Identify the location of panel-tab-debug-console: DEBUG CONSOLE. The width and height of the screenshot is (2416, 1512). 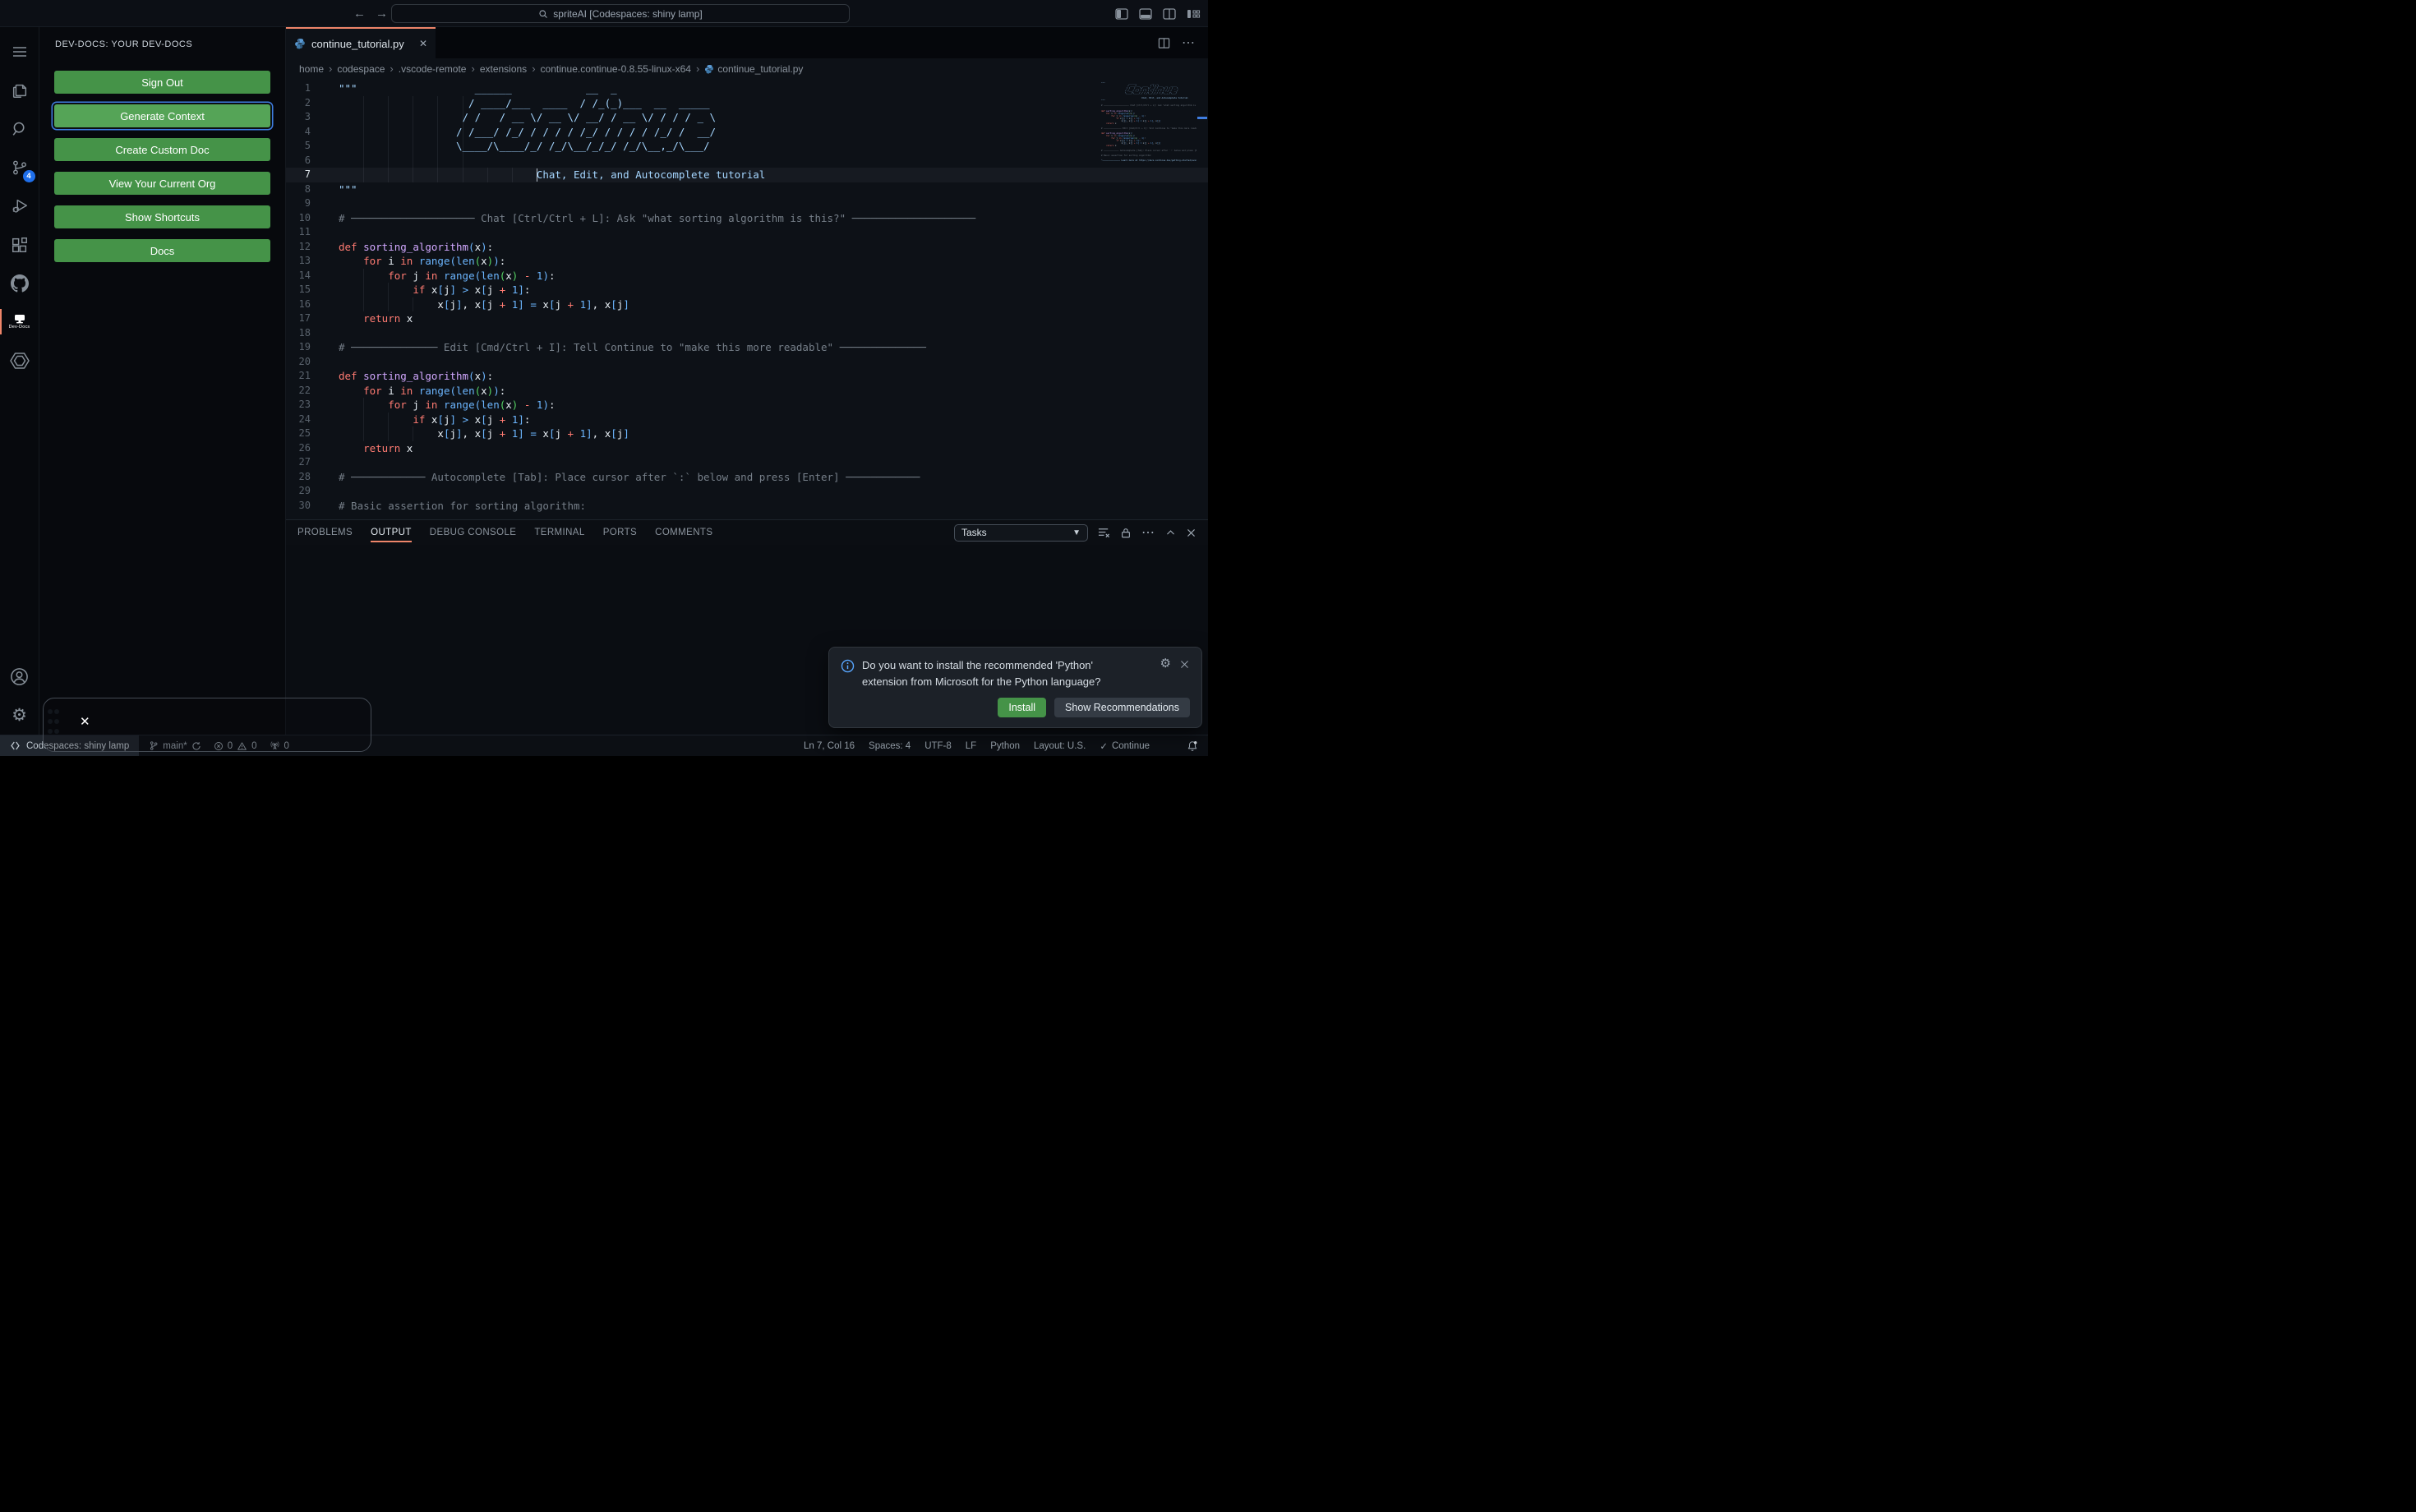
(473, 532).